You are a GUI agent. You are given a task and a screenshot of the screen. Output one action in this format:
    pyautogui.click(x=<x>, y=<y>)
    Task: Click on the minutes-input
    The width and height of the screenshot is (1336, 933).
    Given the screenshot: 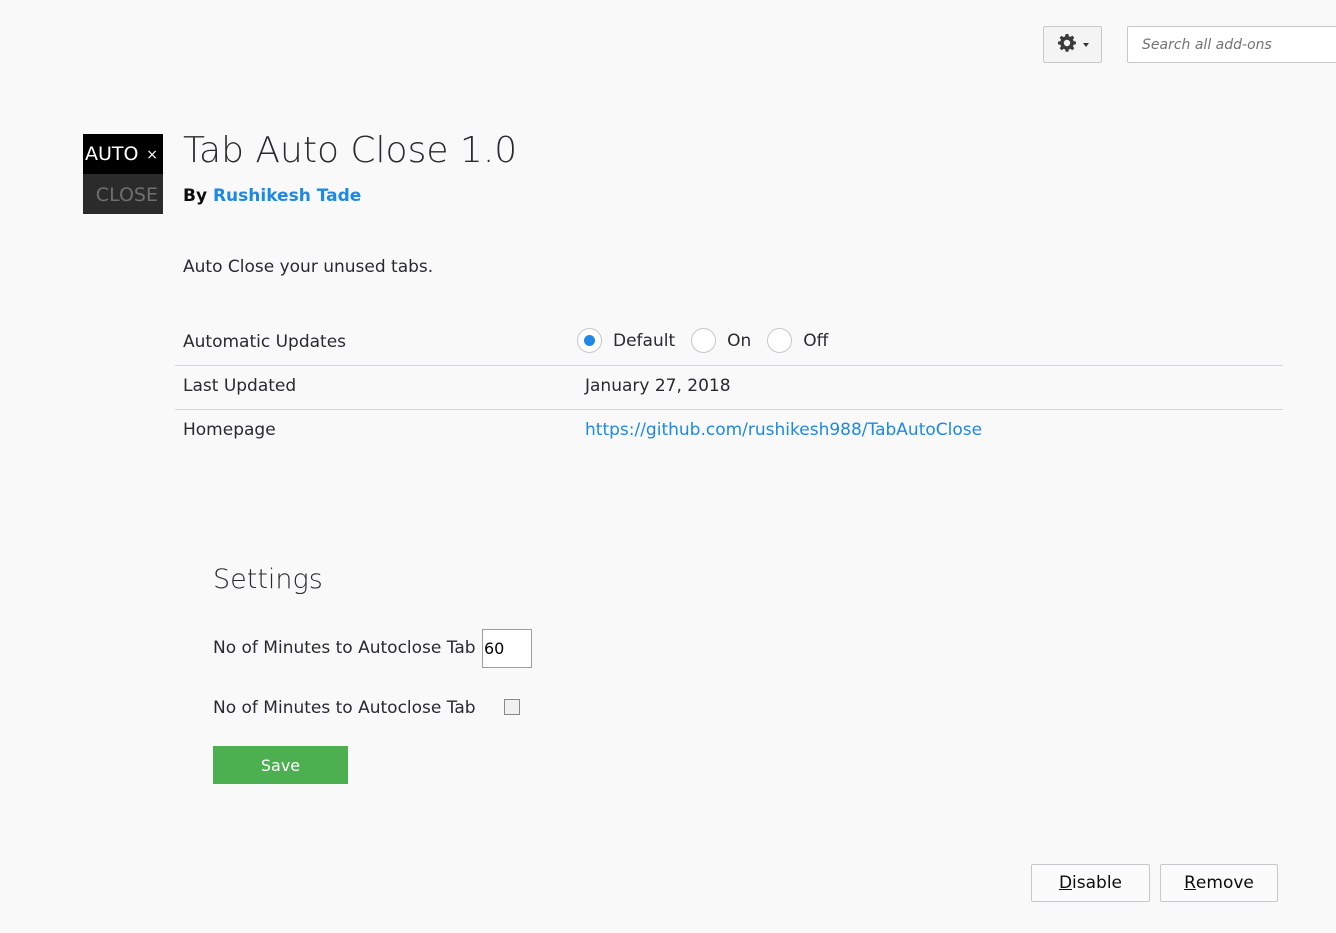 What is the action you would take?
    pyautogui.click(x=507, y=648)
    